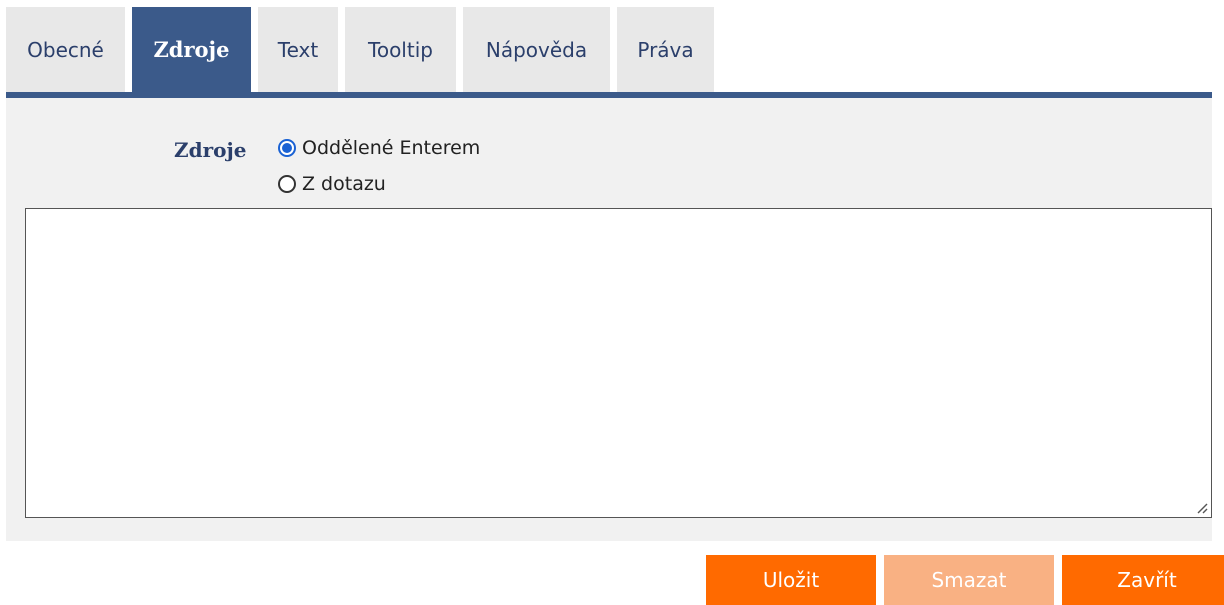 This screenshot has width=1224, height=605. I want to click on radio-option-separated-by-enter: Oddělené Enterem, so click(379, 148).